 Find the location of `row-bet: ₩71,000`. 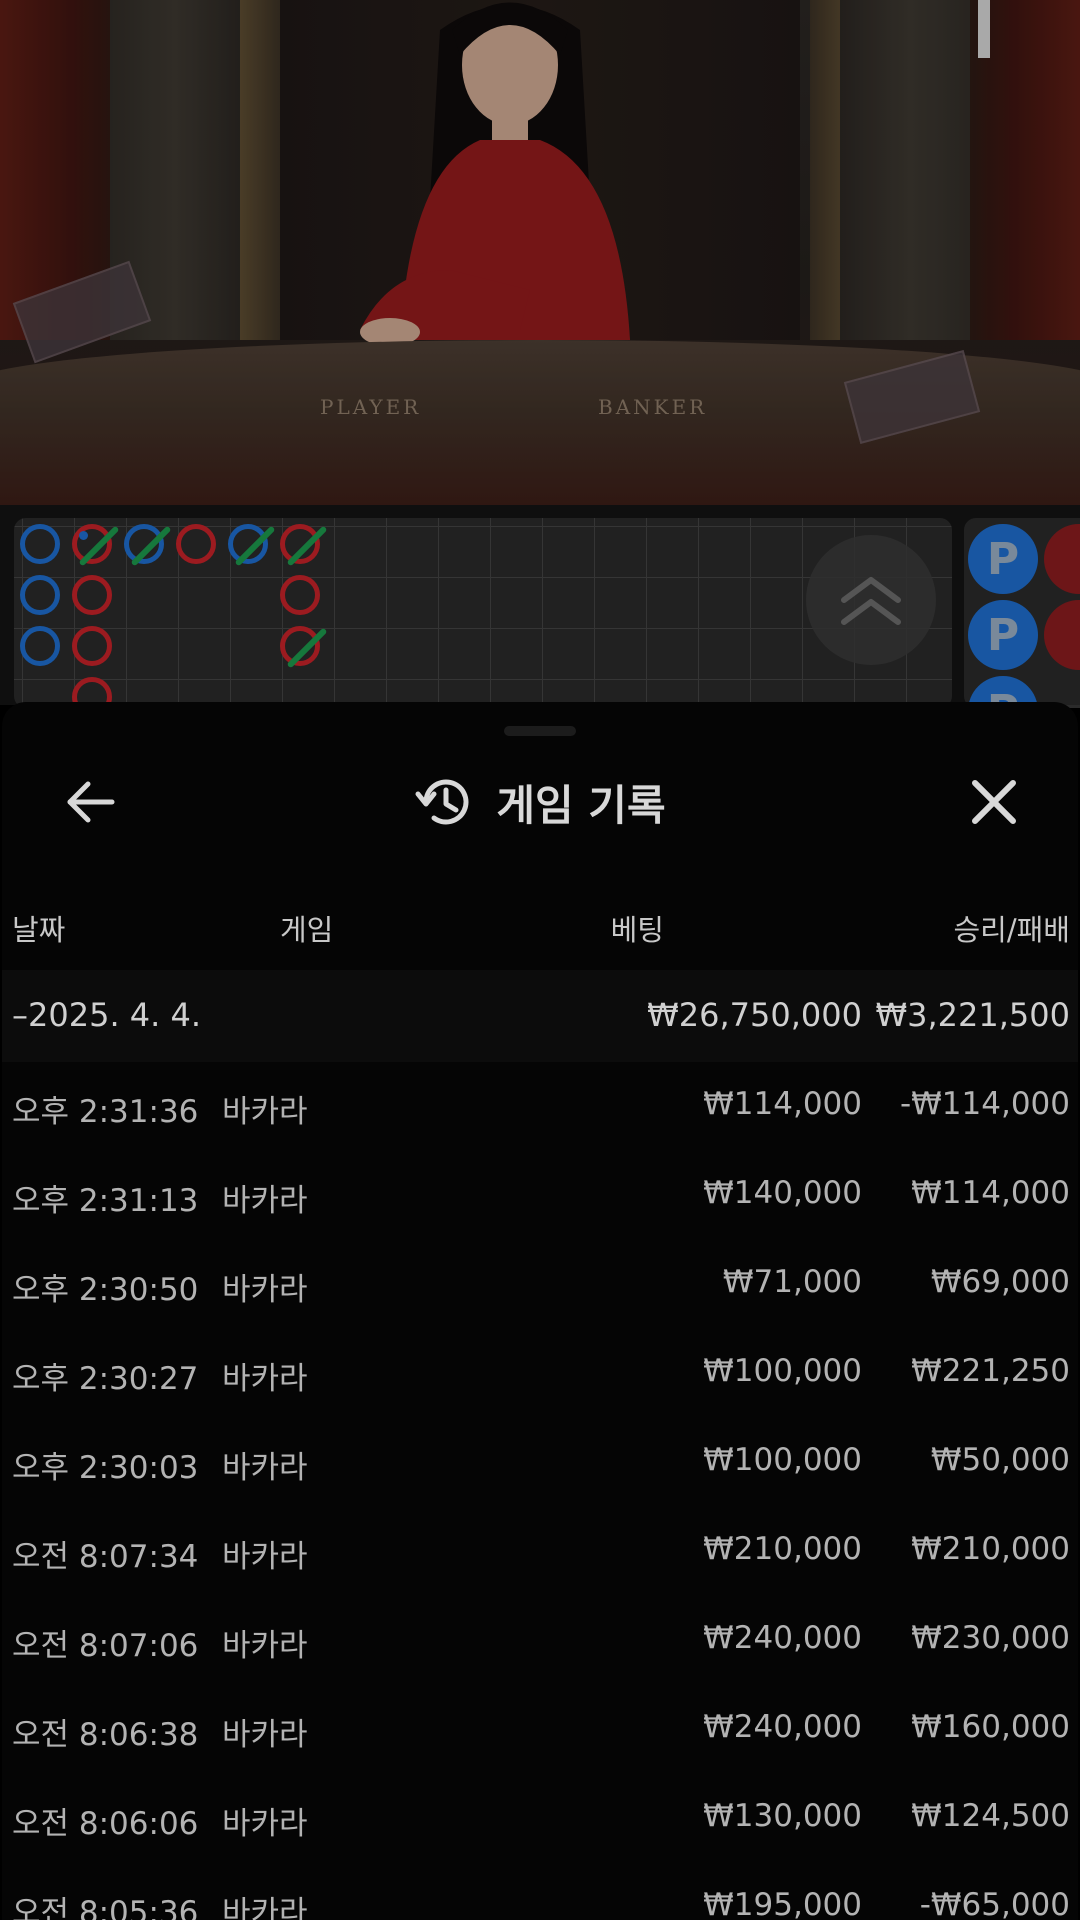

row-bet: ₩71,000 is located at coordinates (792, 1282).